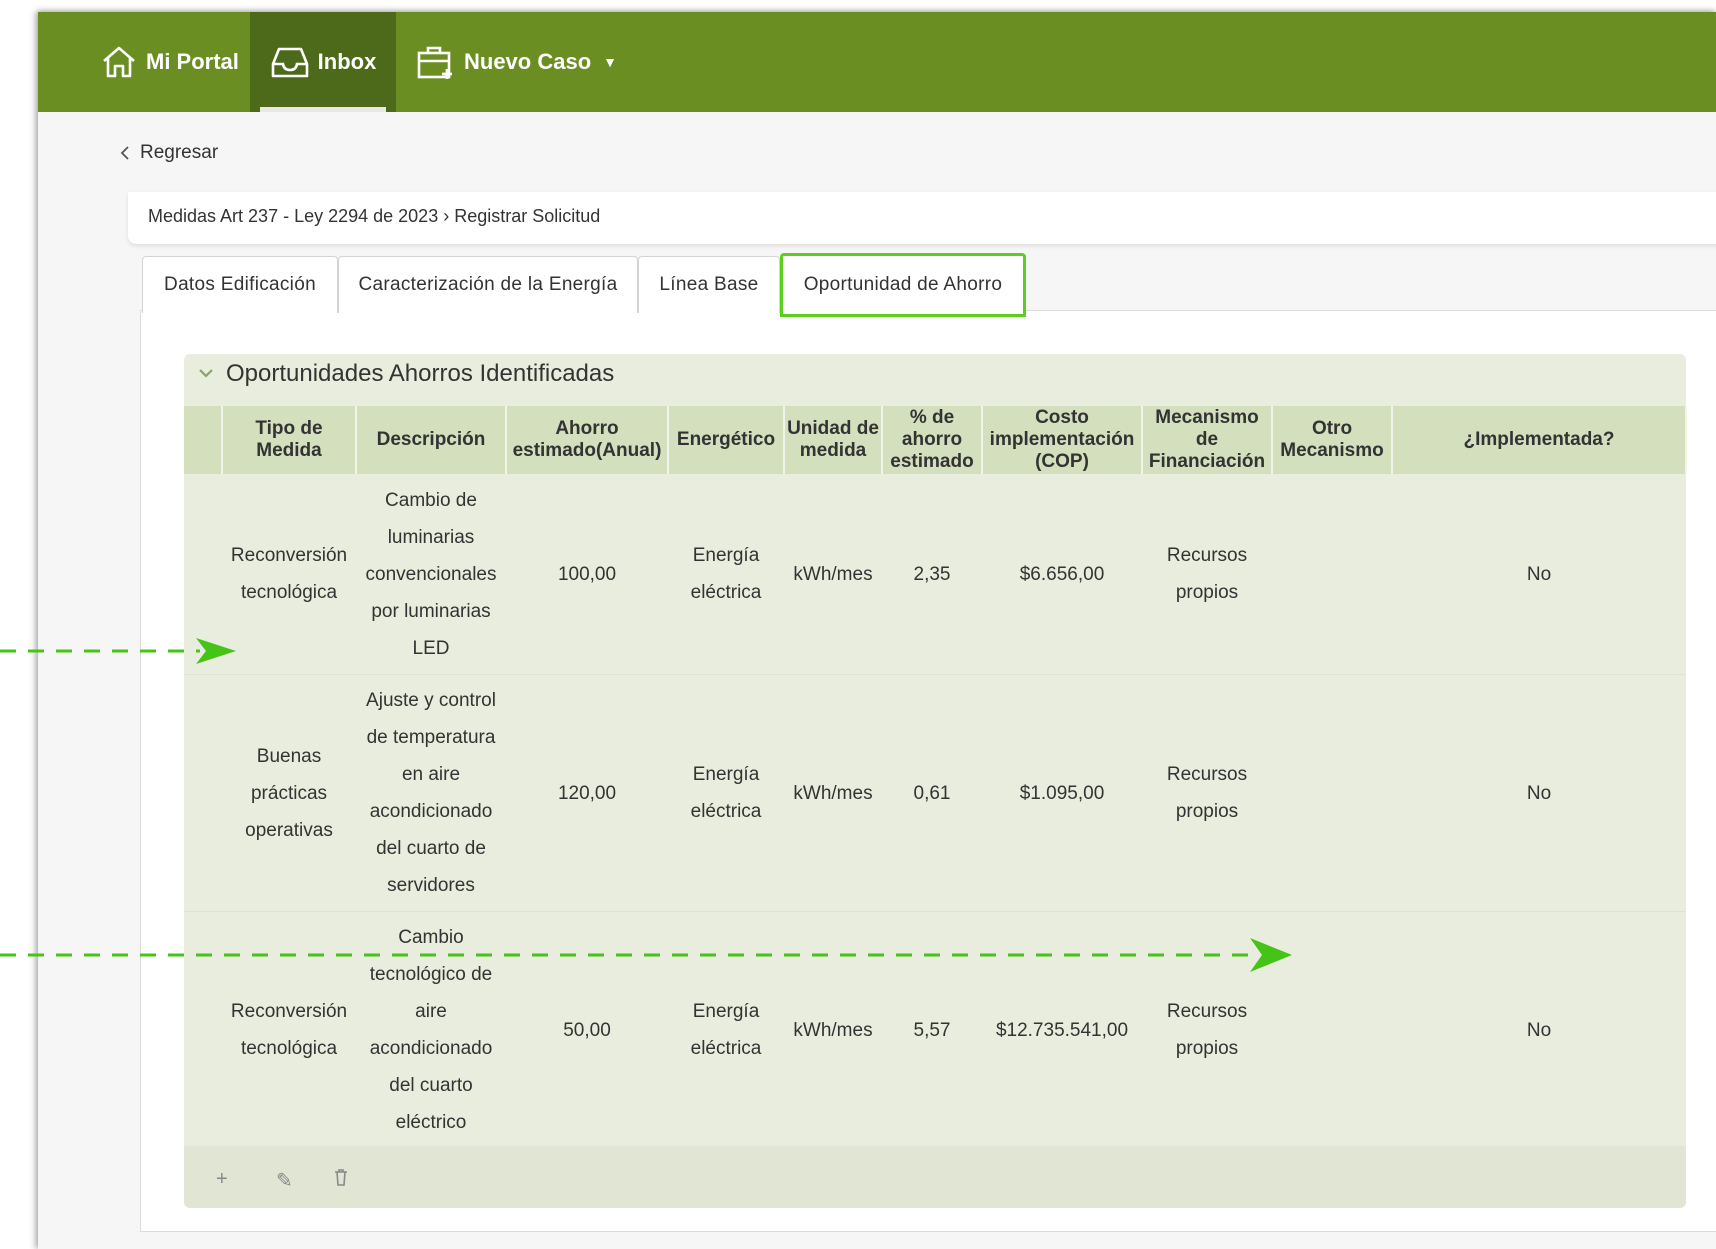 The width and height of the screenshot is (1716, 1249). I want to click on column-header: ¿Implementada?, so click(1539, 440).